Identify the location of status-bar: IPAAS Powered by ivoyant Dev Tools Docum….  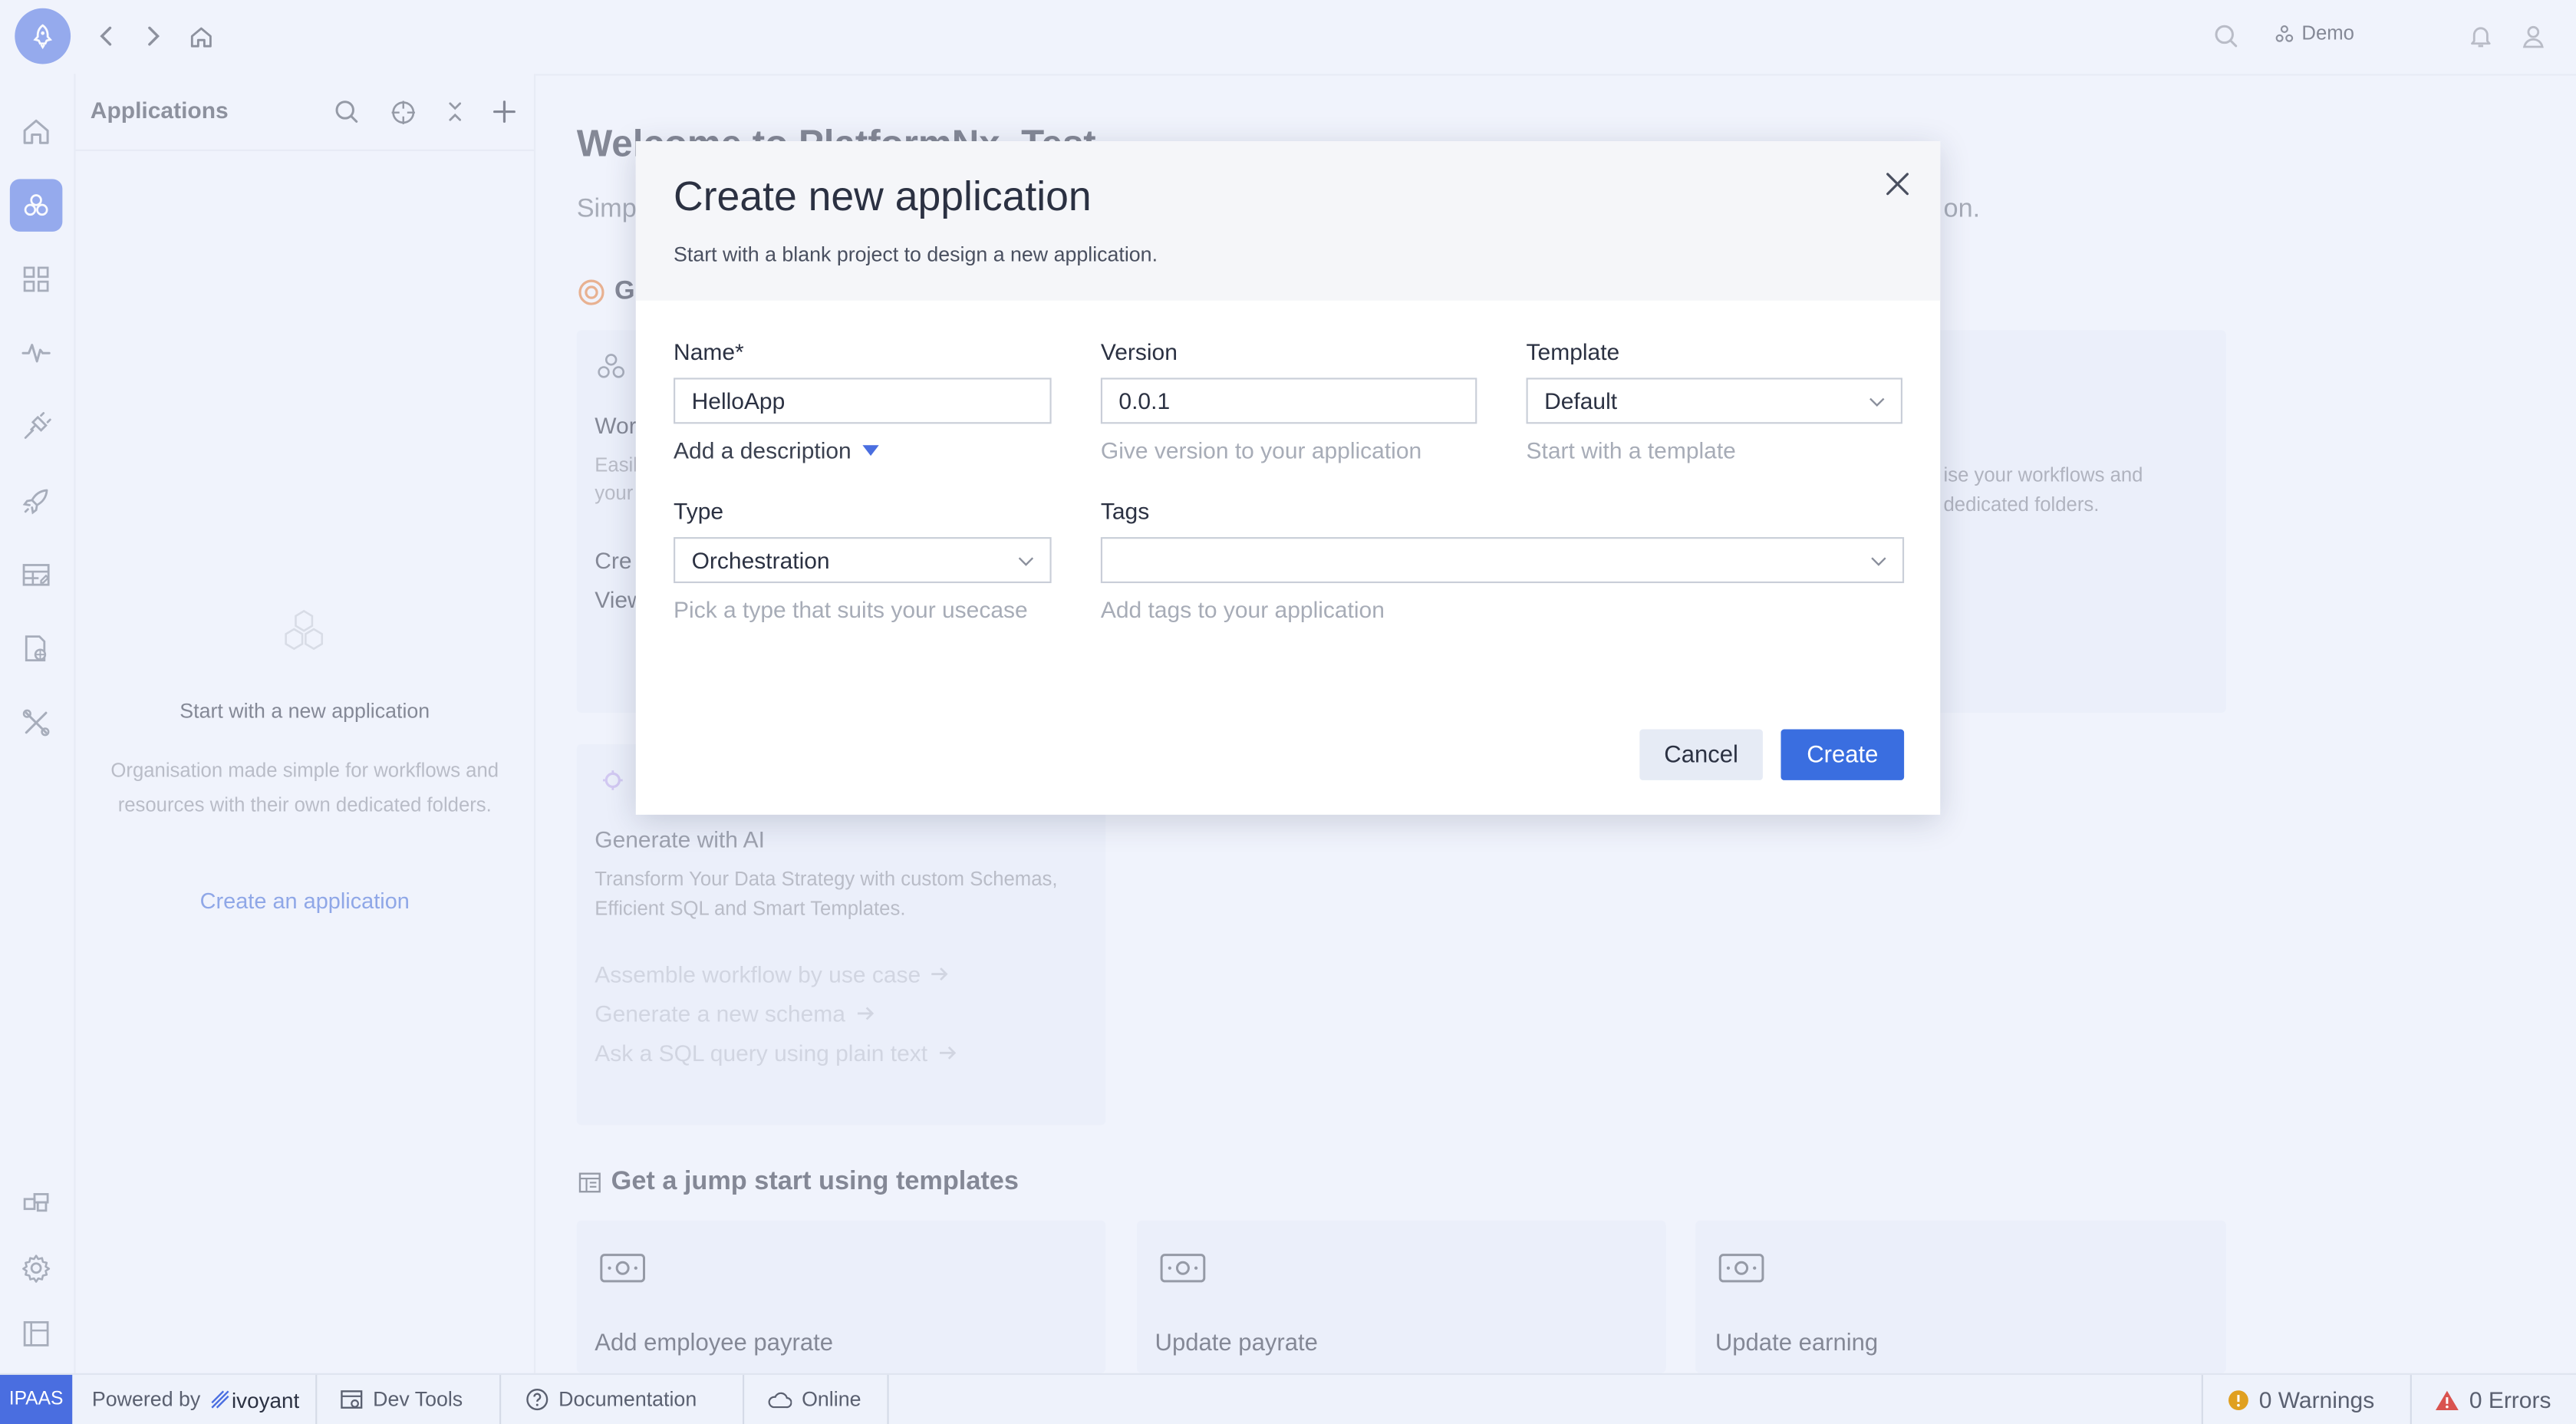
(1288, 1399).